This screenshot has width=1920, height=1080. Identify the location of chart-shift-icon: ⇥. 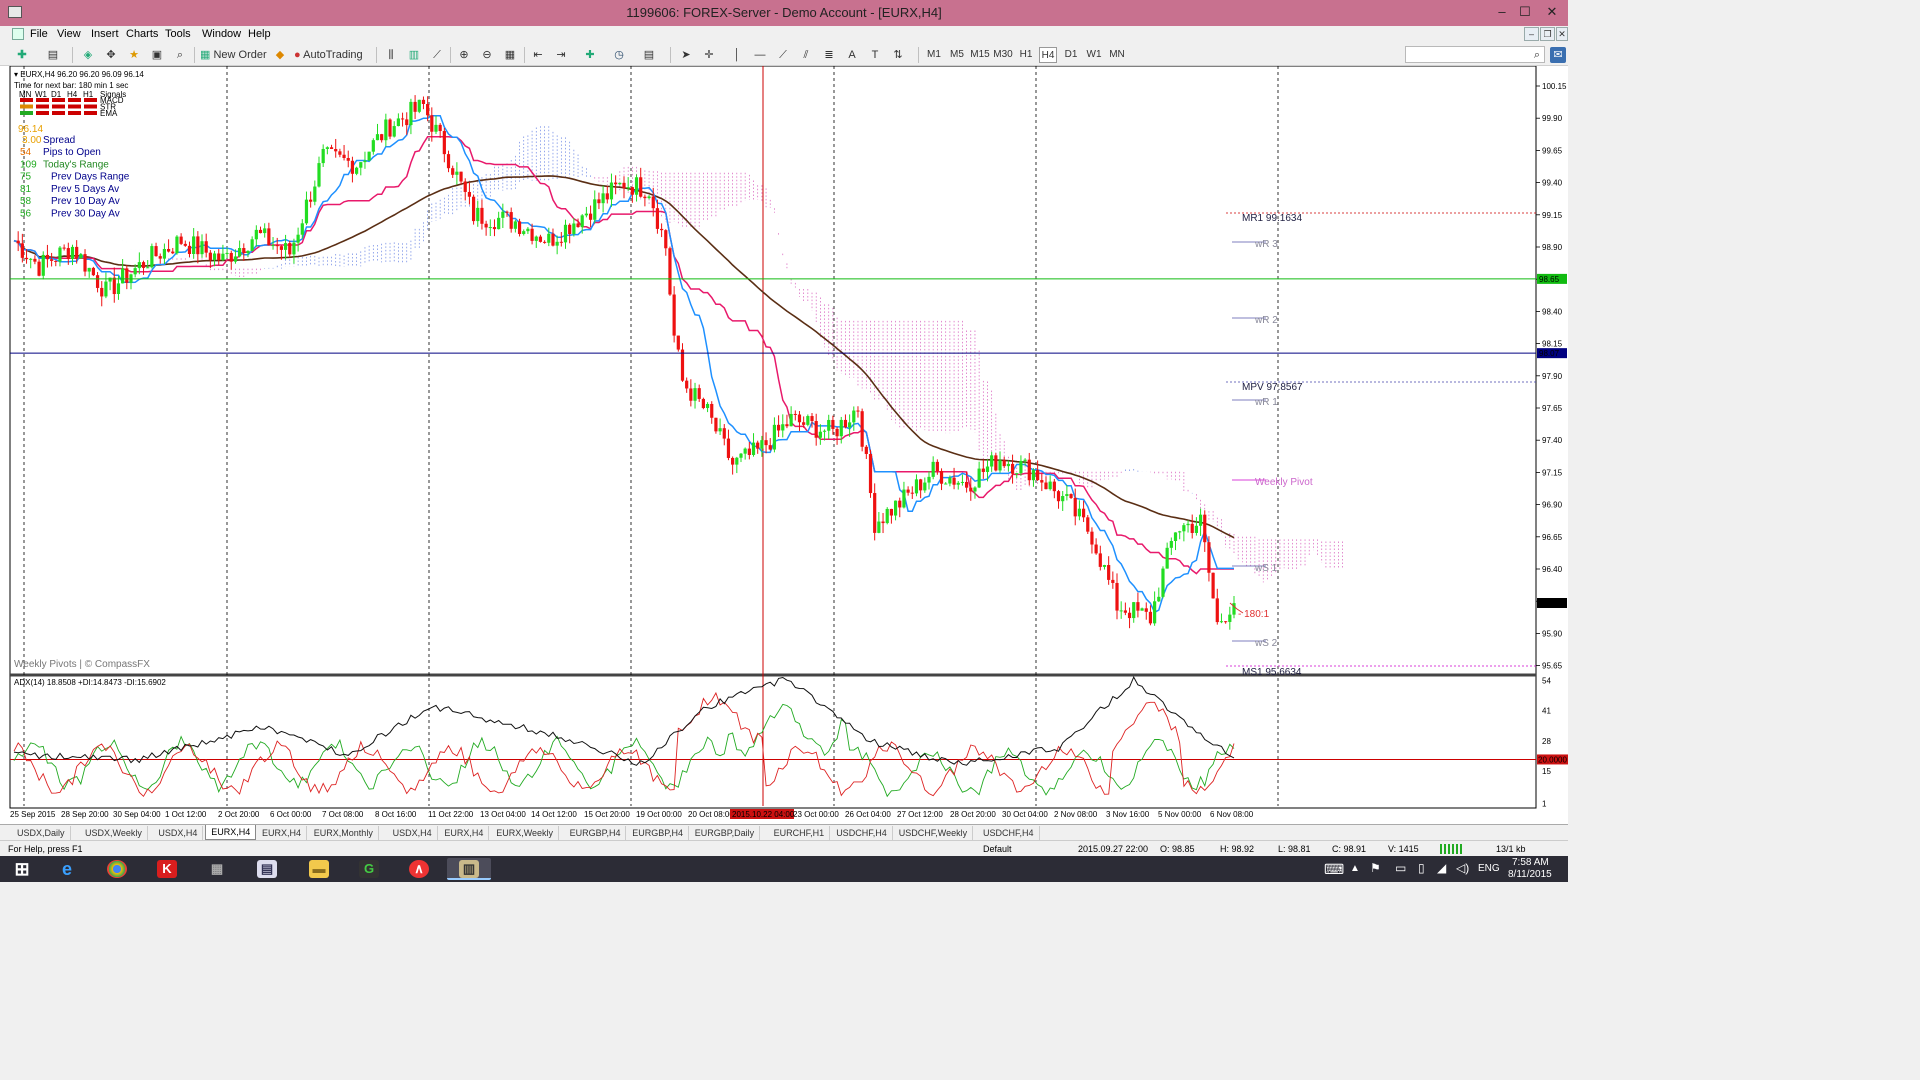
(561, 55).